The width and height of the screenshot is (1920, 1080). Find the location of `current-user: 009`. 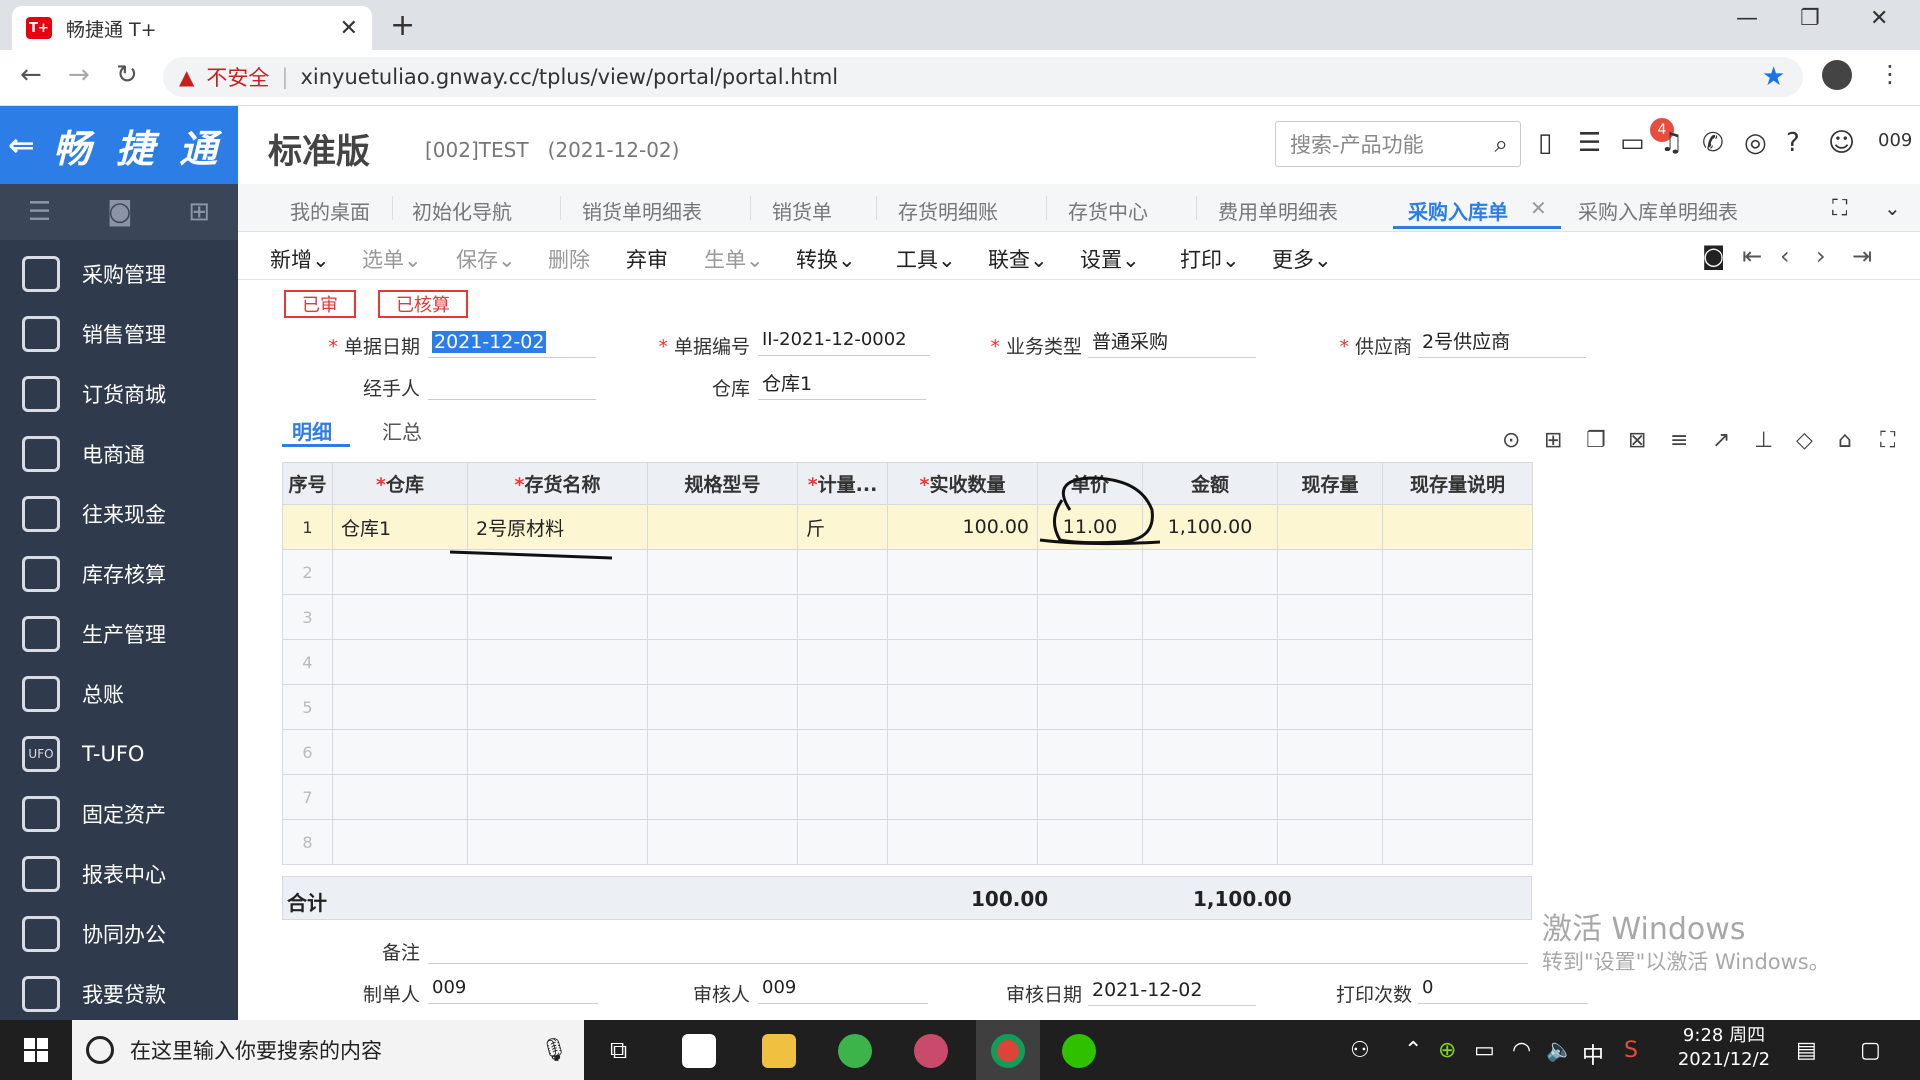

current-user: 009 is located at coordinates (1895, 140).